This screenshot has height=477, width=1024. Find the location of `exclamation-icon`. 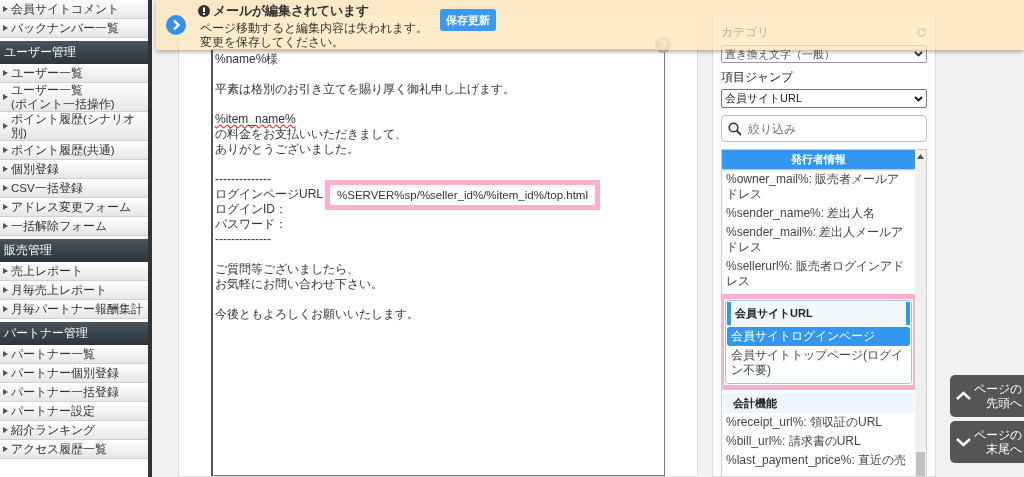

exclamation-icon is located at coordinates (204, 11).